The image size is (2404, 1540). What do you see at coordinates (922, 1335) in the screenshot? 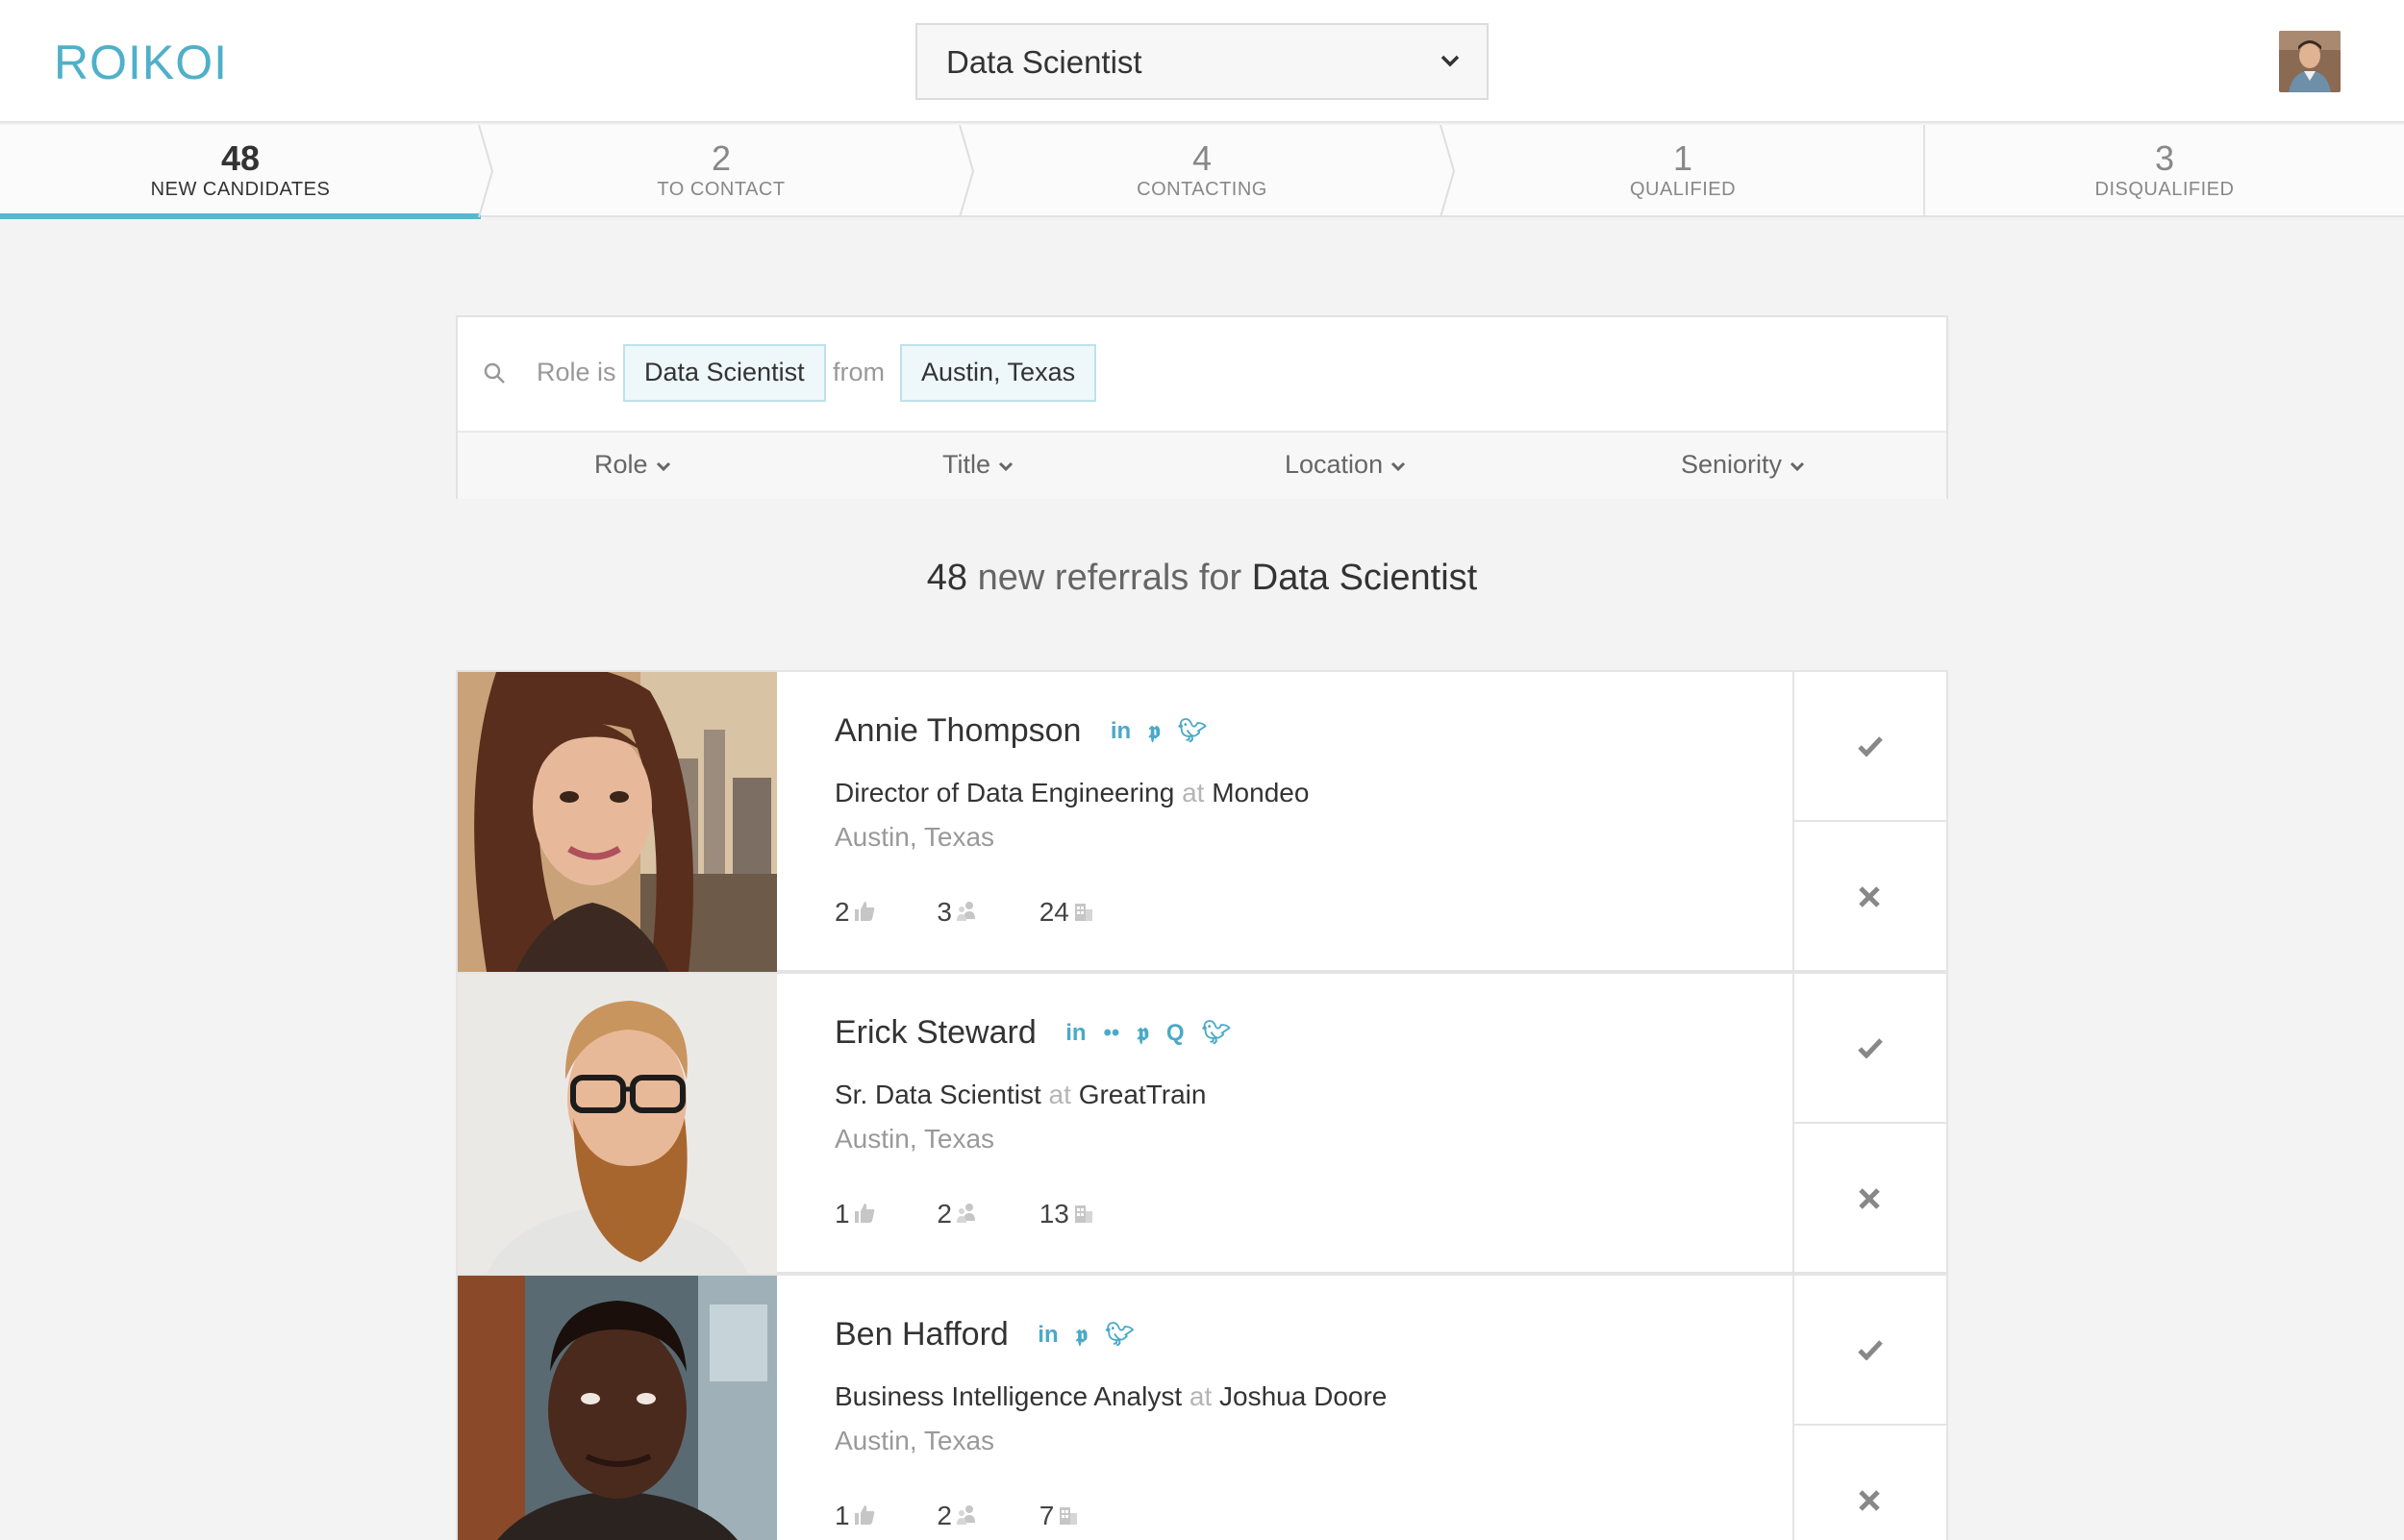
I see `candidate-name: Ben Hafford` at bounding box center [922, 1335].